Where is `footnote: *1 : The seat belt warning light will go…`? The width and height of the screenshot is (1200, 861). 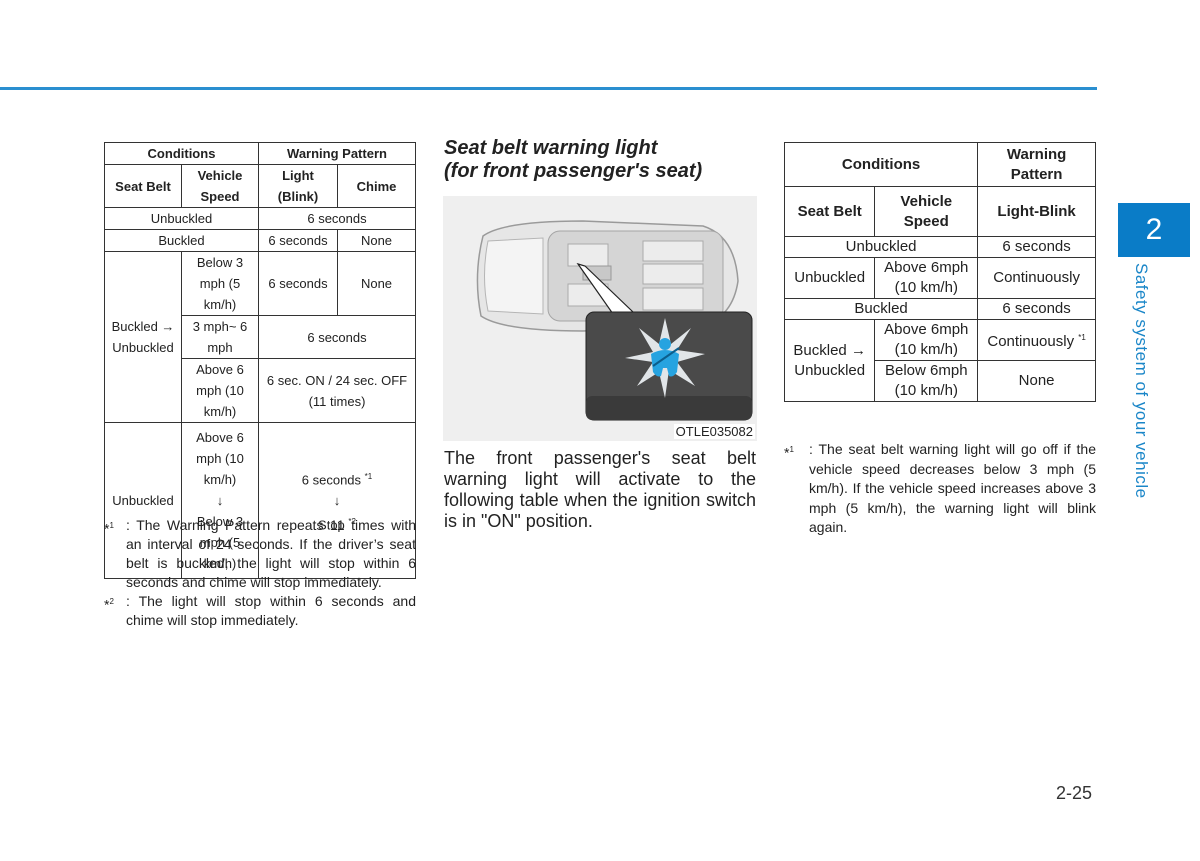 footnote: *1 : The seat belt warning light will go… is located at coordinates (940, 489).